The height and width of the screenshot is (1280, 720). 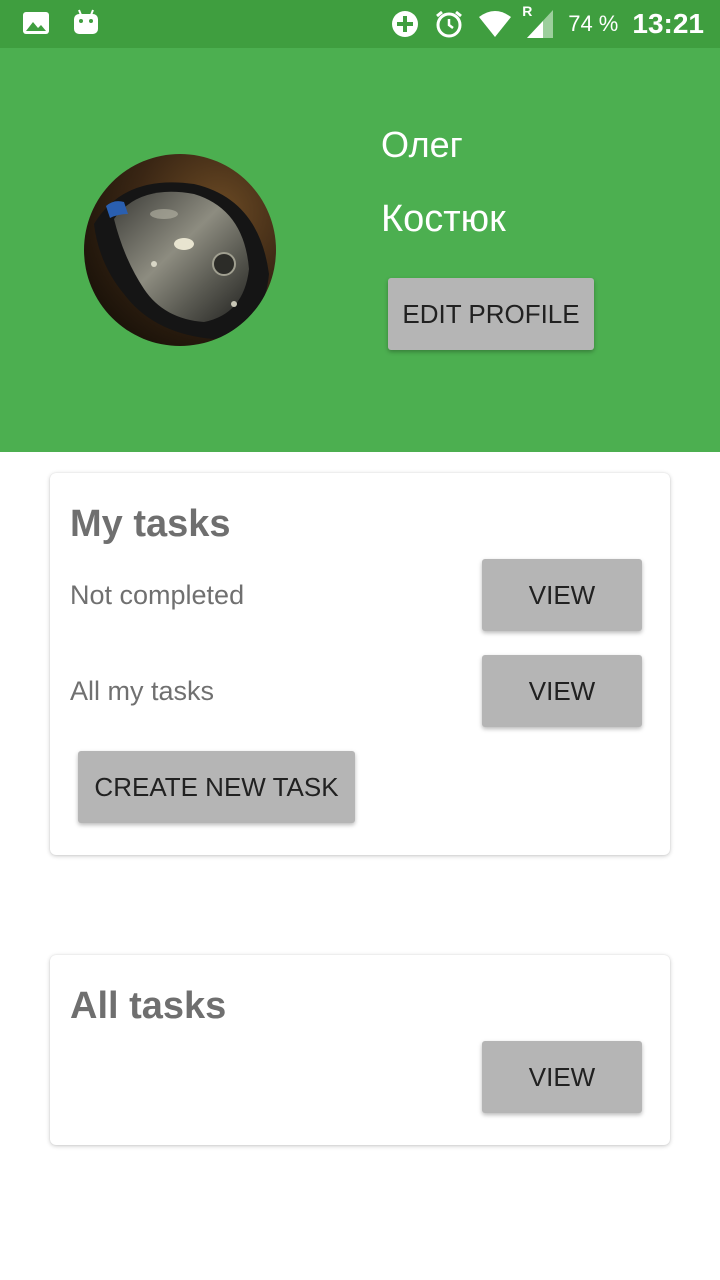 What do you see at coordinates (360, 1050) in the screenshot?
I see `all-tasks-card: All tasks VIEW` at bounding box center [360, 1050].